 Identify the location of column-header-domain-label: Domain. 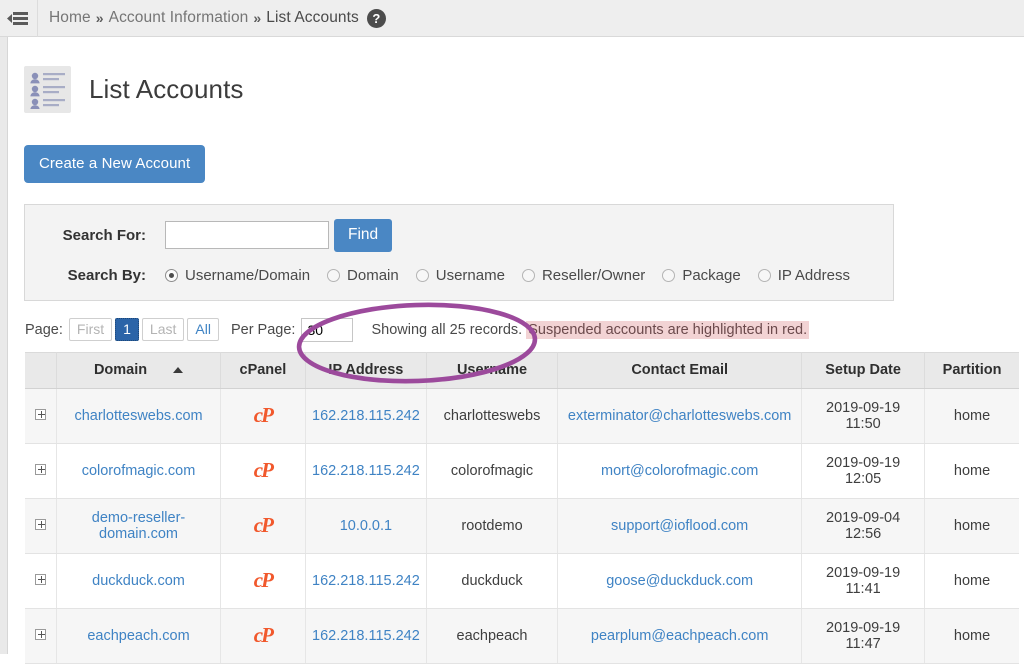
(120, 369).